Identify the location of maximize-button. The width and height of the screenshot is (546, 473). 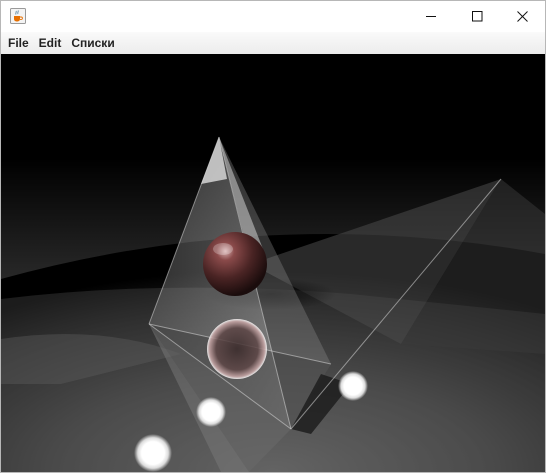
(477, 16).